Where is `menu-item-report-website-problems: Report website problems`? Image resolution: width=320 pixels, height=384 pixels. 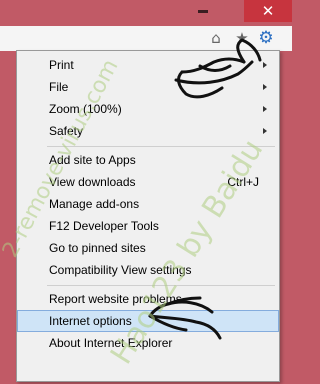 menu-item-report-website-problems: Report website problems is located at coordinates (148, 299).